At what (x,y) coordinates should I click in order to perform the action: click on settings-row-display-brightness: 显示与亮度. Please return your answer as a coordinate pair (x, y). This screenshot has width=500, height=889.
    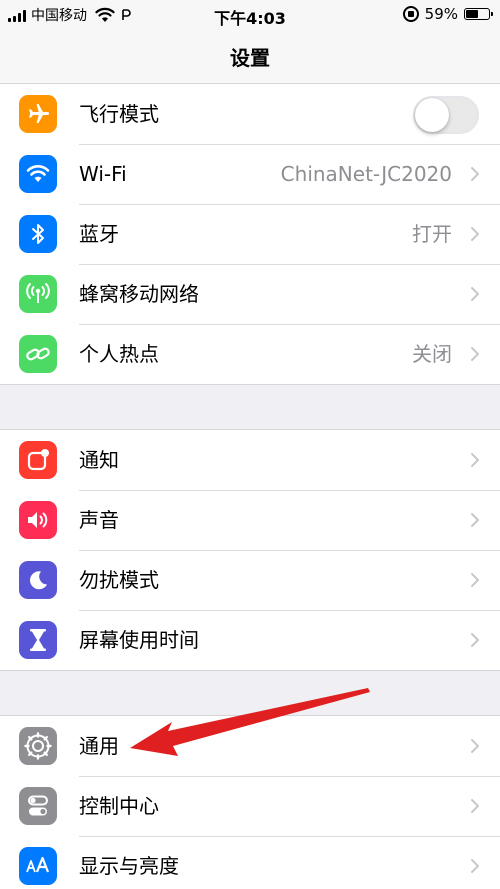
    Looking at the image, I should click on (250, 862).